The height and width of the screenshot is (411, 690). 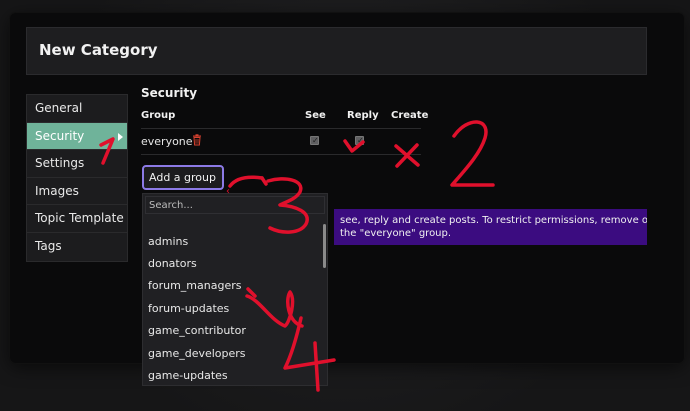 What do you see at coordinates (188, 308) in the screenshot?
I see `dropdown-option: forum-updates` at bounding box center [188, 308].